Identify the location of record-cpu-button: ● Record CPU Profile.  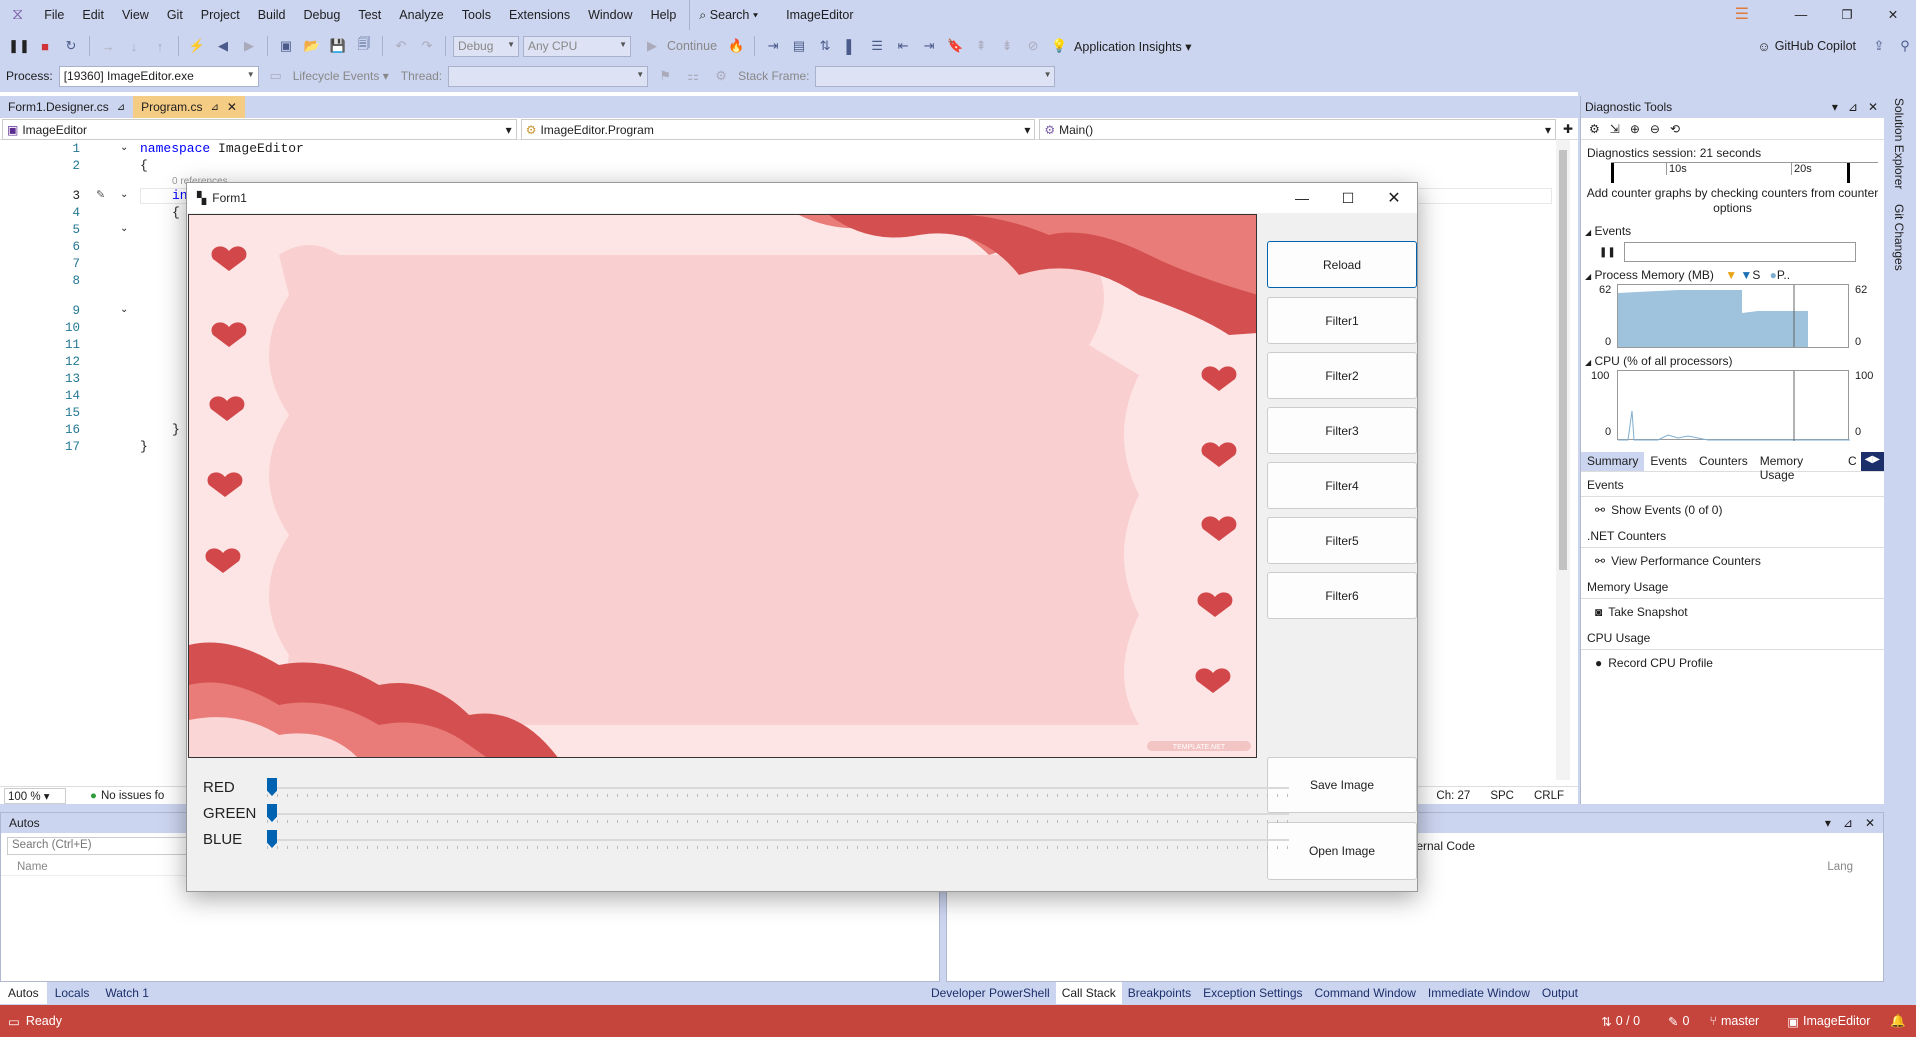
(1732, 663).